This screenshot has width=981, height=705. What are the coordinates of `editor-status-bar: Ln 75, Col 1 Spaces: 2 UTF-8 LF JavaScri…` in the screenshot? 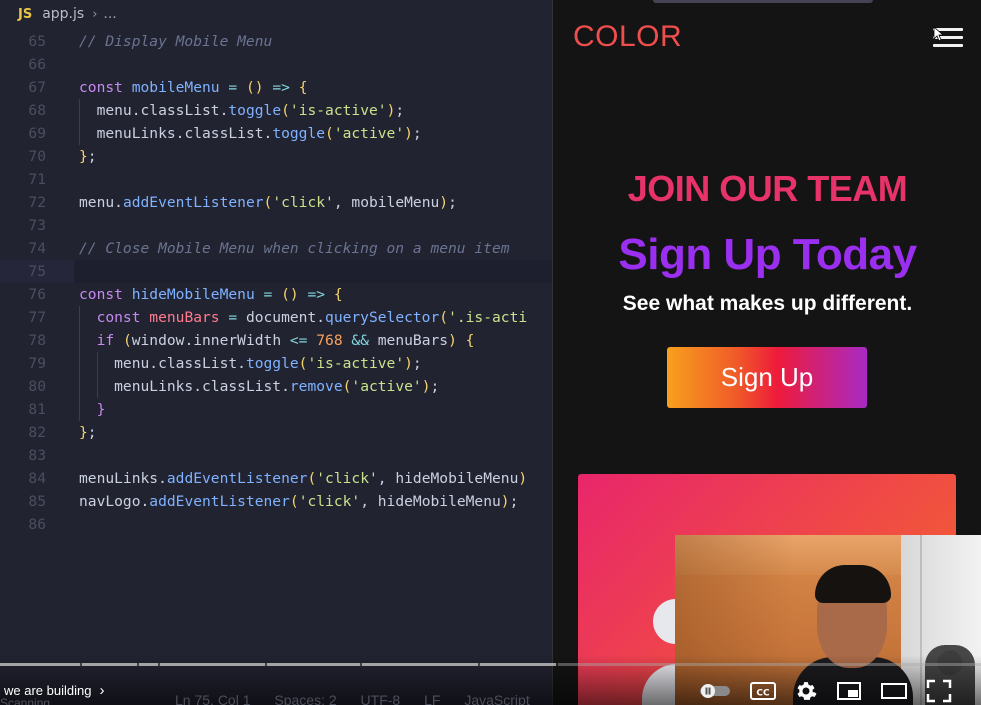 It's located at (362, 698).